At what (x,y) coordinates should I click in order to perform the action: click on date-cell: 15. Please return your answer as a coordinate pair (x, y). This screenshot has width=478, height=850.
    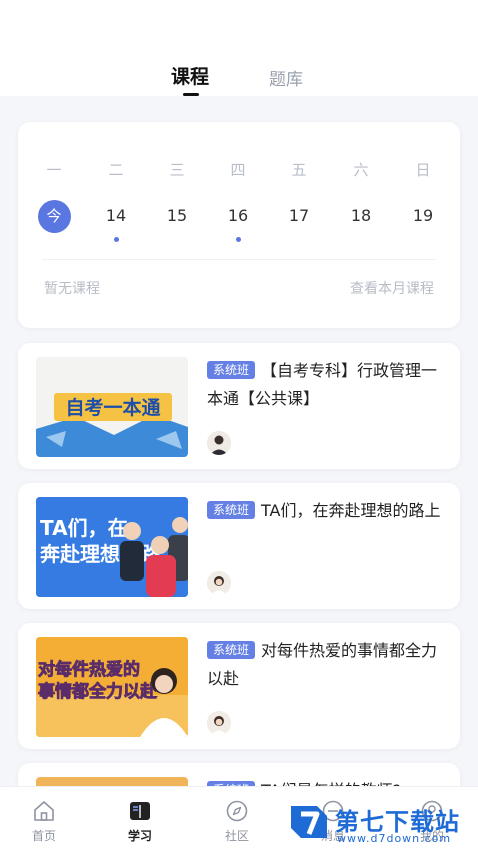
    Looking at the image, I should click on (177, 216).